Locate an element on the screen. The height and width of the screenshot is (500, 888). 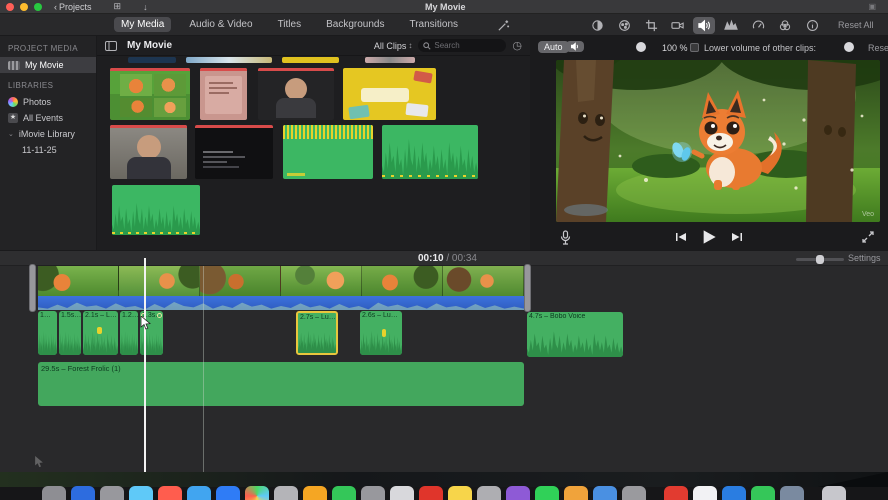
mute-button is located at coordinates (575, 46).